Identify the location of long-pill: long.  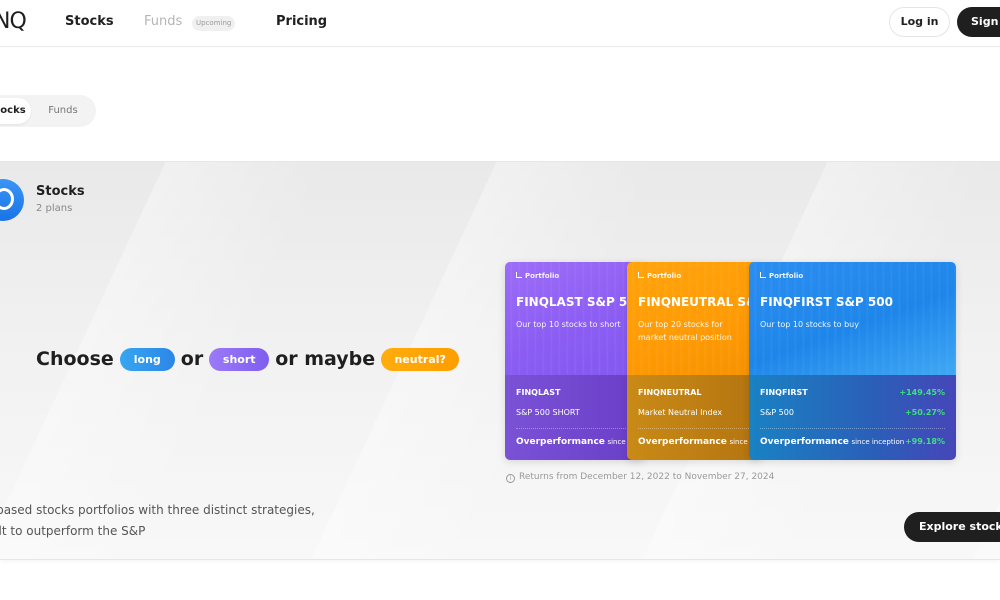
(147, 359).